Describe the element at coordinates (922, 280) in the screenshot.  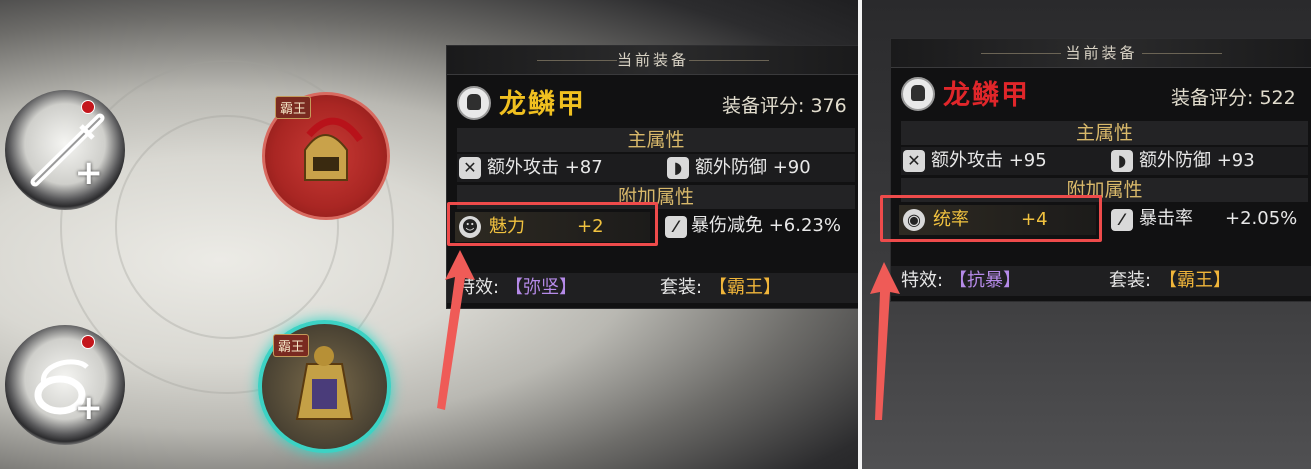
I see `effect-label: 特效:` at that location.